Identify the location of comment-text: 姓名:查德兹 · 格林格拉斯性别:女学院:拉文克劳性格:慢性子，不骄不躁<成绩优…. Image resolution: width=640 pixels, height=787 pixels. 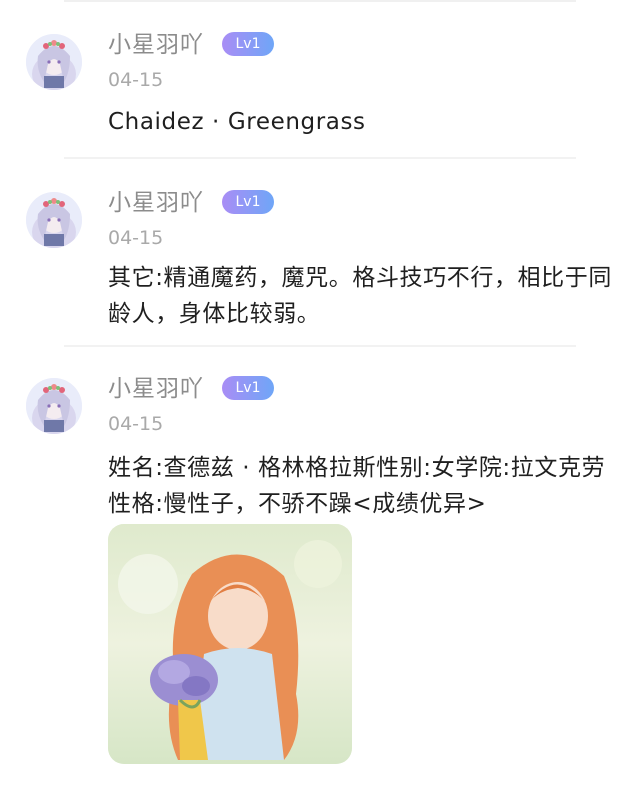
(357, 486).